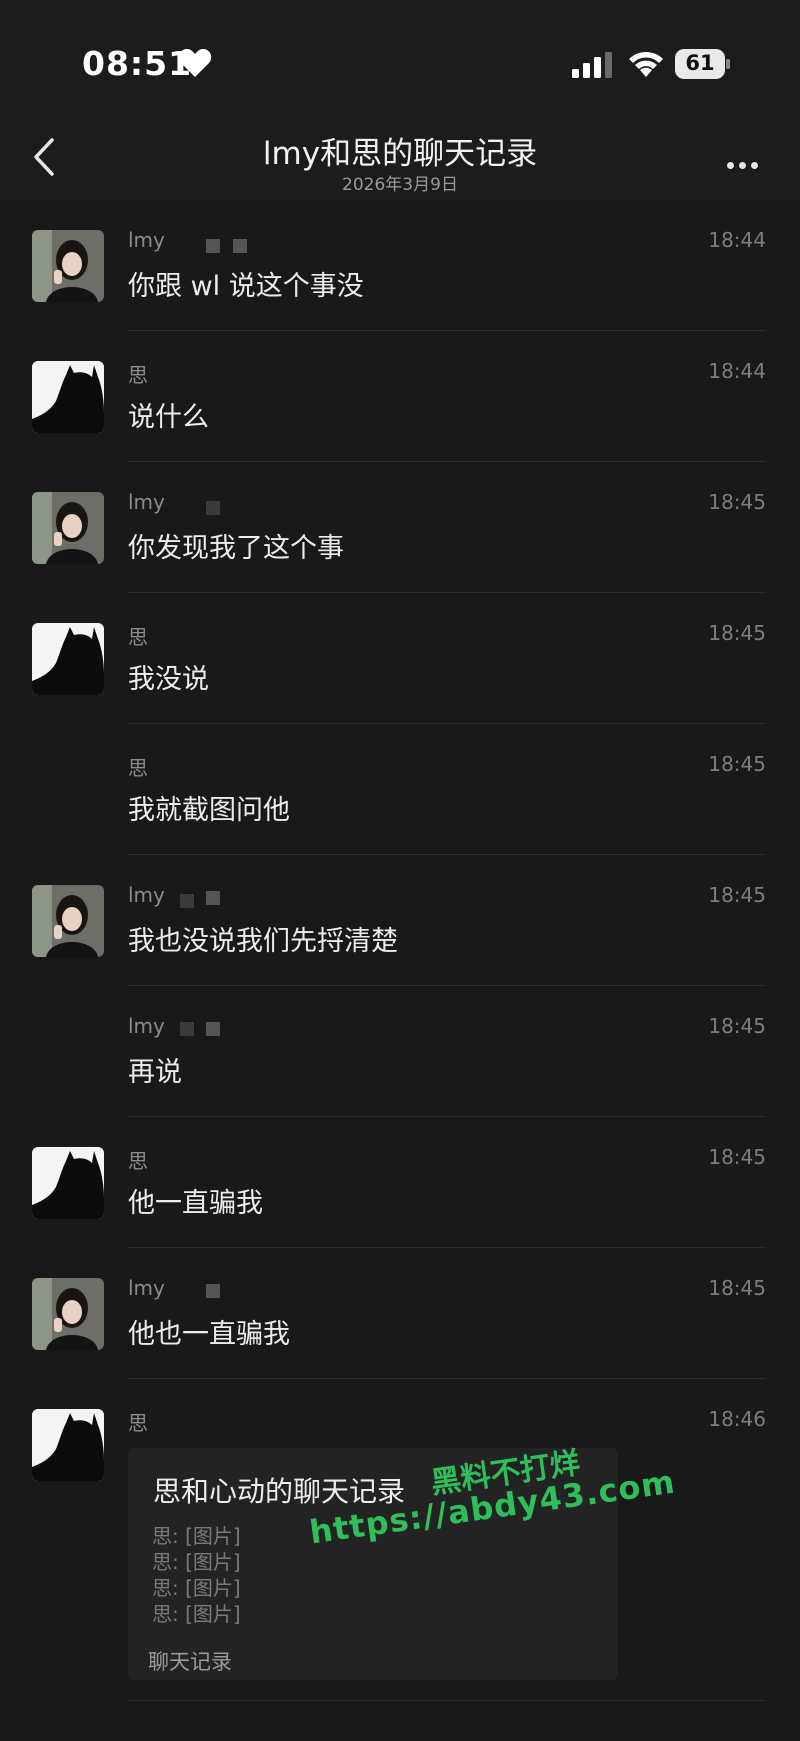  I want to click on cellular-signal-icon, so click(592, 65).